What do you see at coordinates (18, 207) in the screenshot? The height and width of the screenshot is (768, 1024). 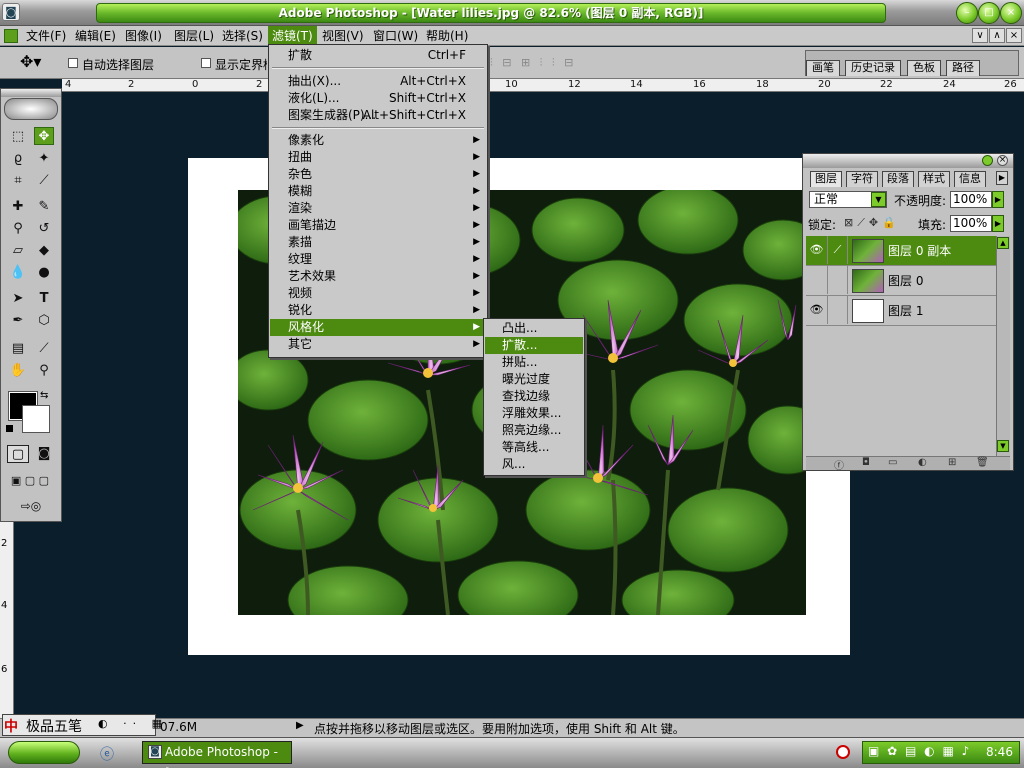 I see `healing-brush-tool-icon: ✚` at bounding box center [18, 207].